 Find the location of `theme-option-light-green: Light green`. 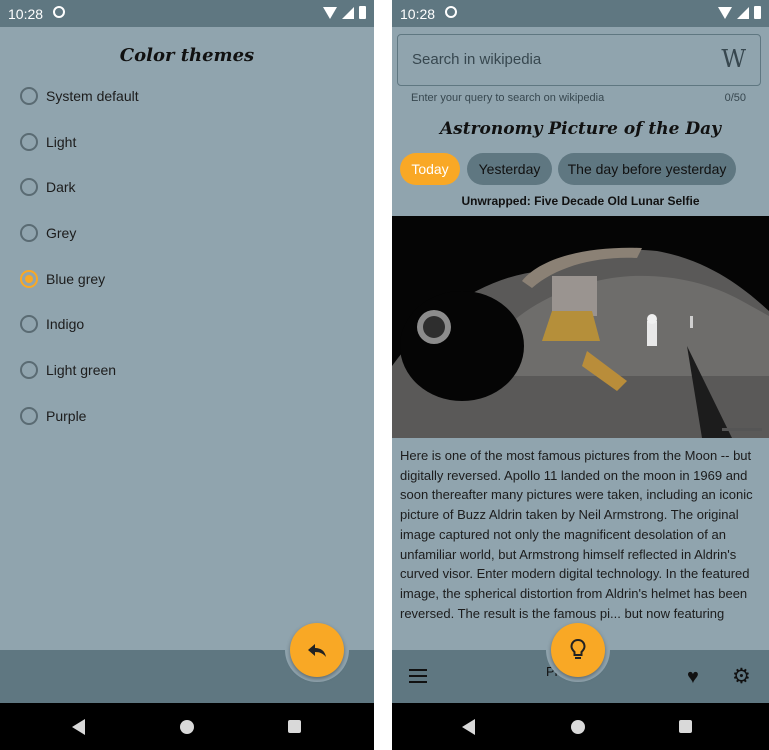

theme-option-light-green: Light green is located at coordinates (68, 370).